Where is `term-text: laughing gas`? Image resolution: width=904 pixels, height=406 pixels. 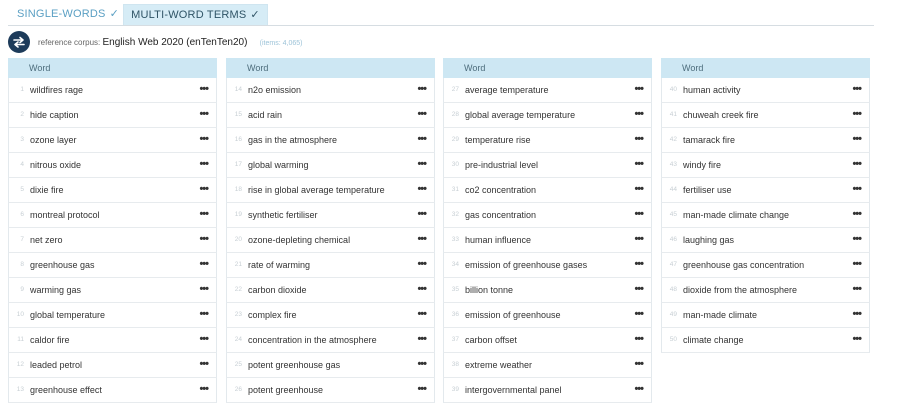 term-text: laughing gas is located at coordinates (708, 240).